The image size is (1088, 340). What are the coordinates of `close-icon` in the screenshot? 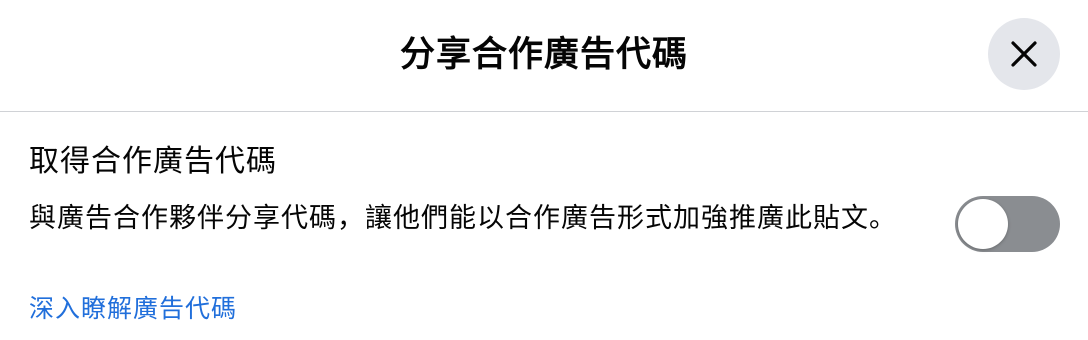 It's located at (1024, 54).